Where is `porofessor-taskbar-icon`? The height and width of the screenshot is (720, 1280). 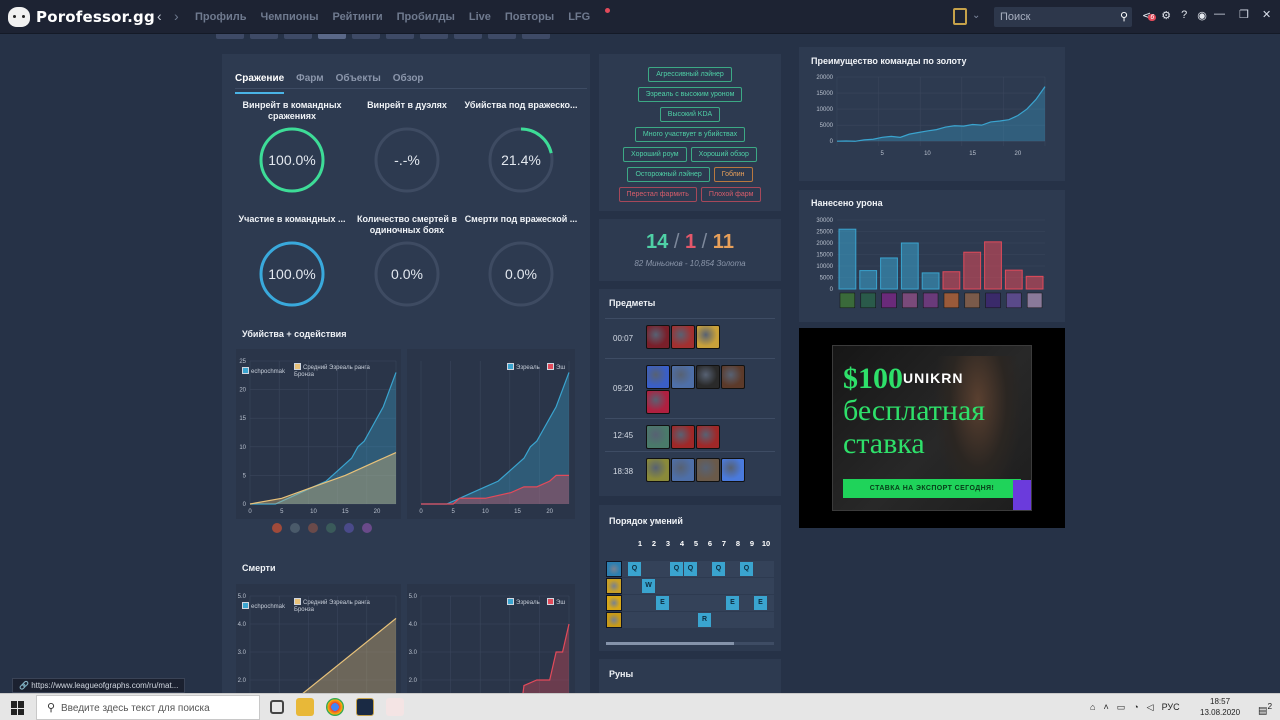
porofessor-taskbar-icon is located at coordinates (395, 707).